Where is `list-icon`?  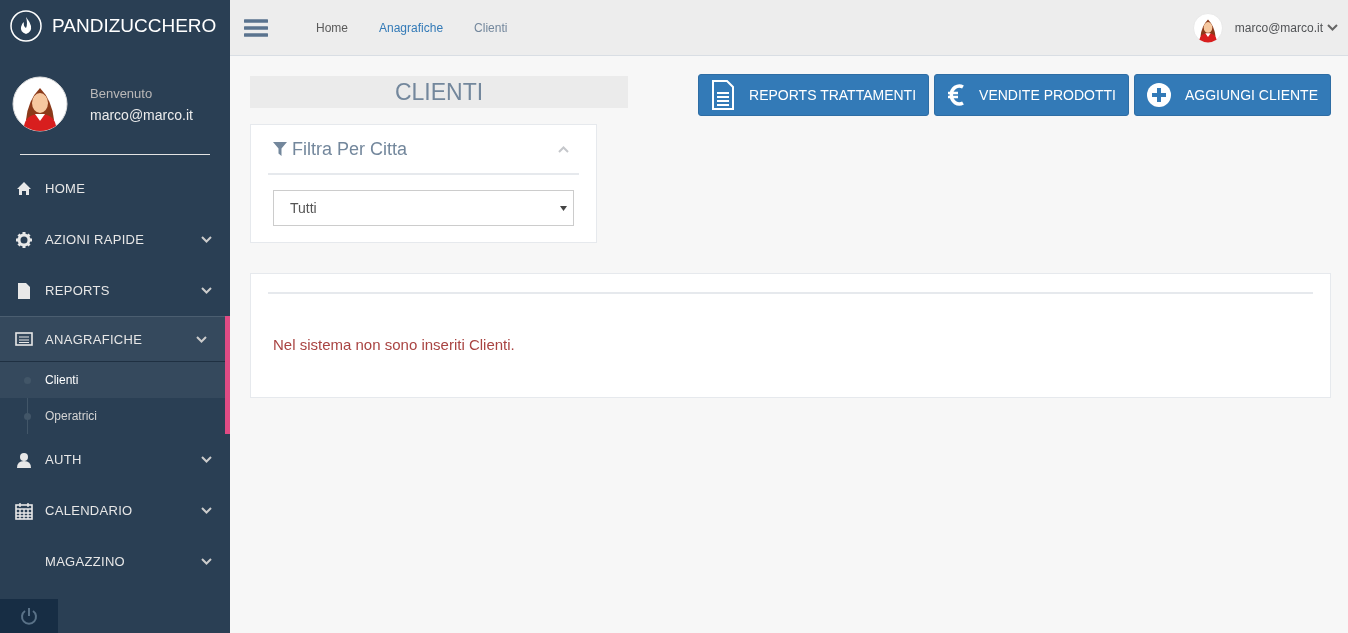 list-icon is located at coordinates (24, 339).